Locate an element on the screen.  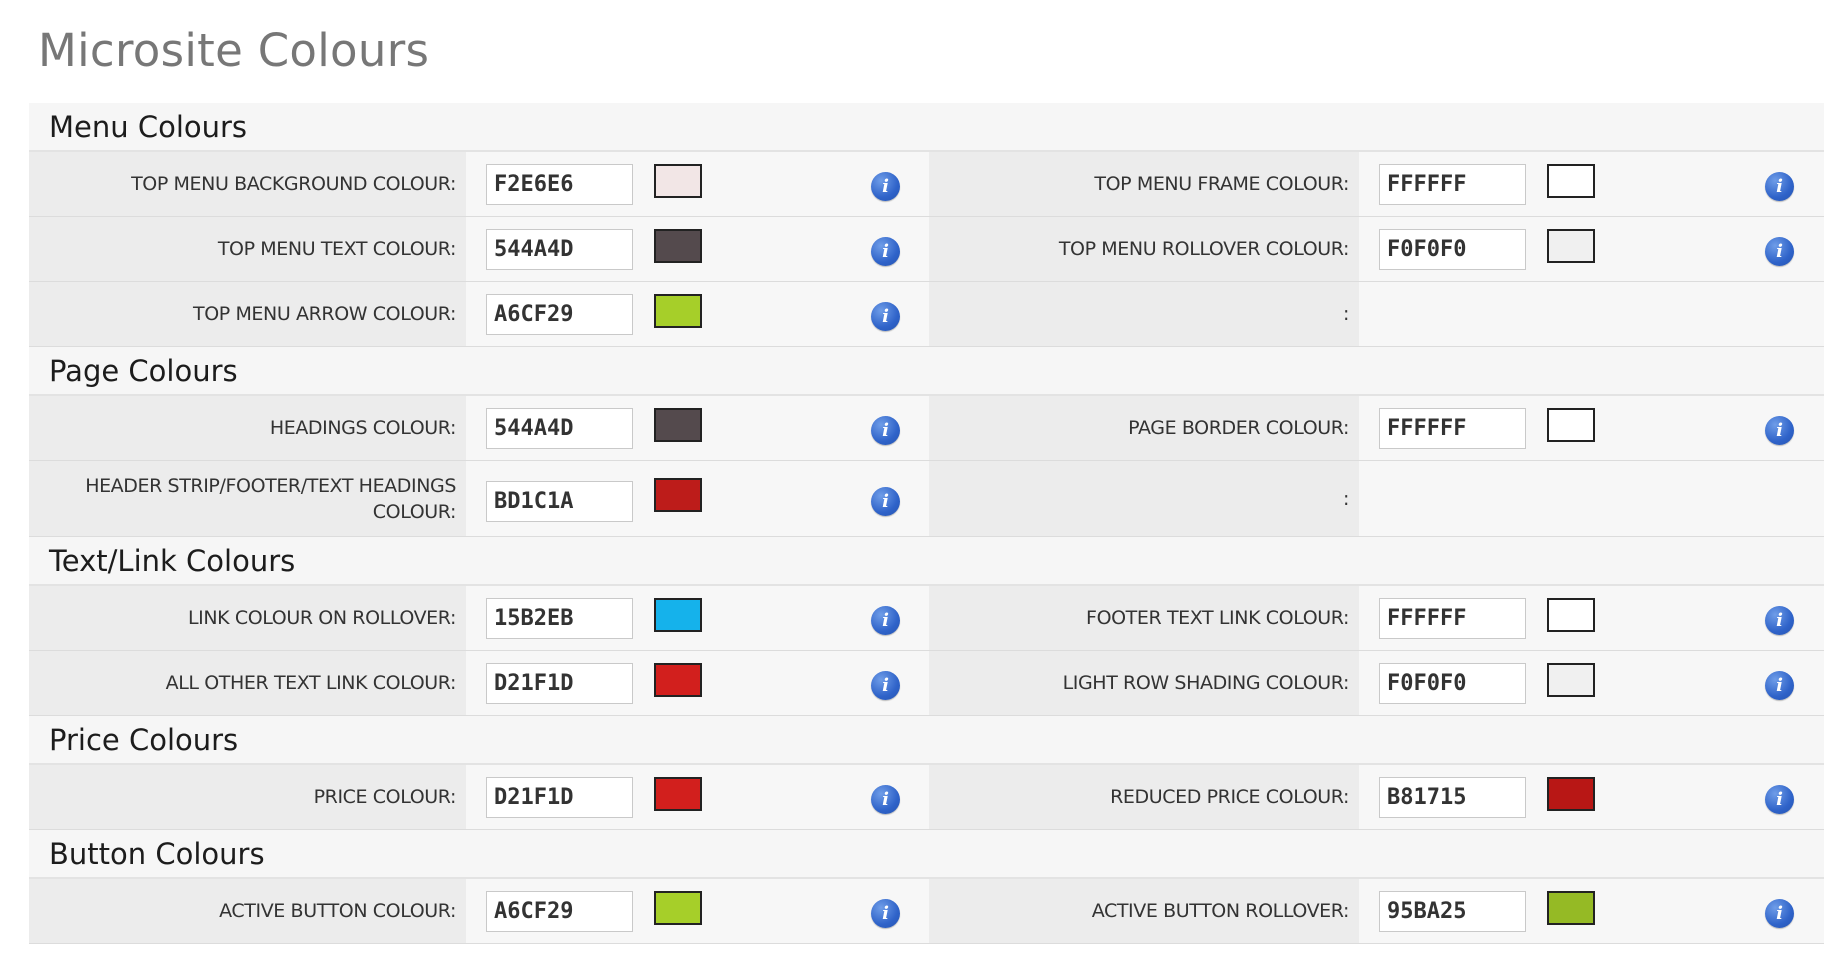
active-button-colour-swatch is located at coordinates (678, 908).